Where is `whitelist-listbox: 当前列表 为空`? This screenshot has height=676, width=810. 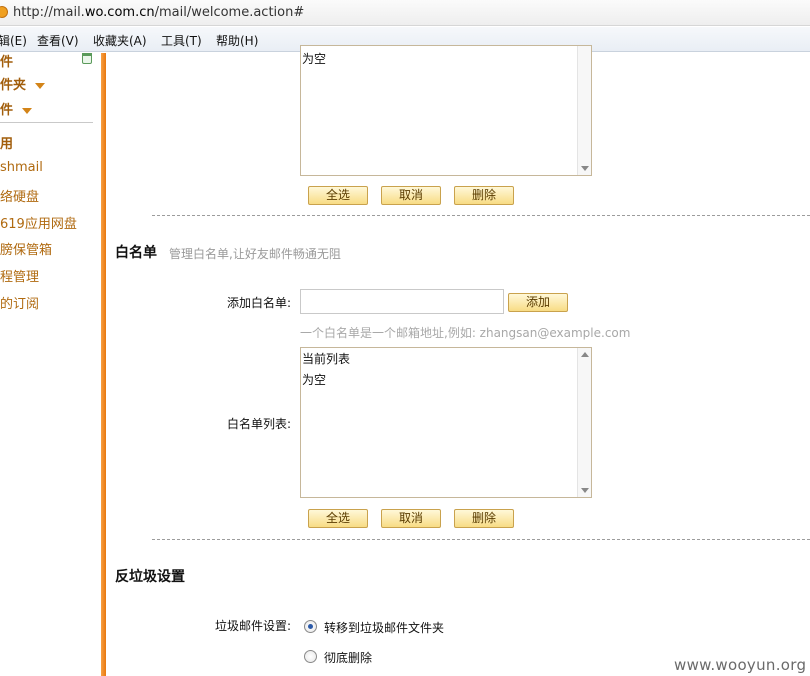
whitelist-listbox: 当前列表 为空 is located at coordinates (446, 422).